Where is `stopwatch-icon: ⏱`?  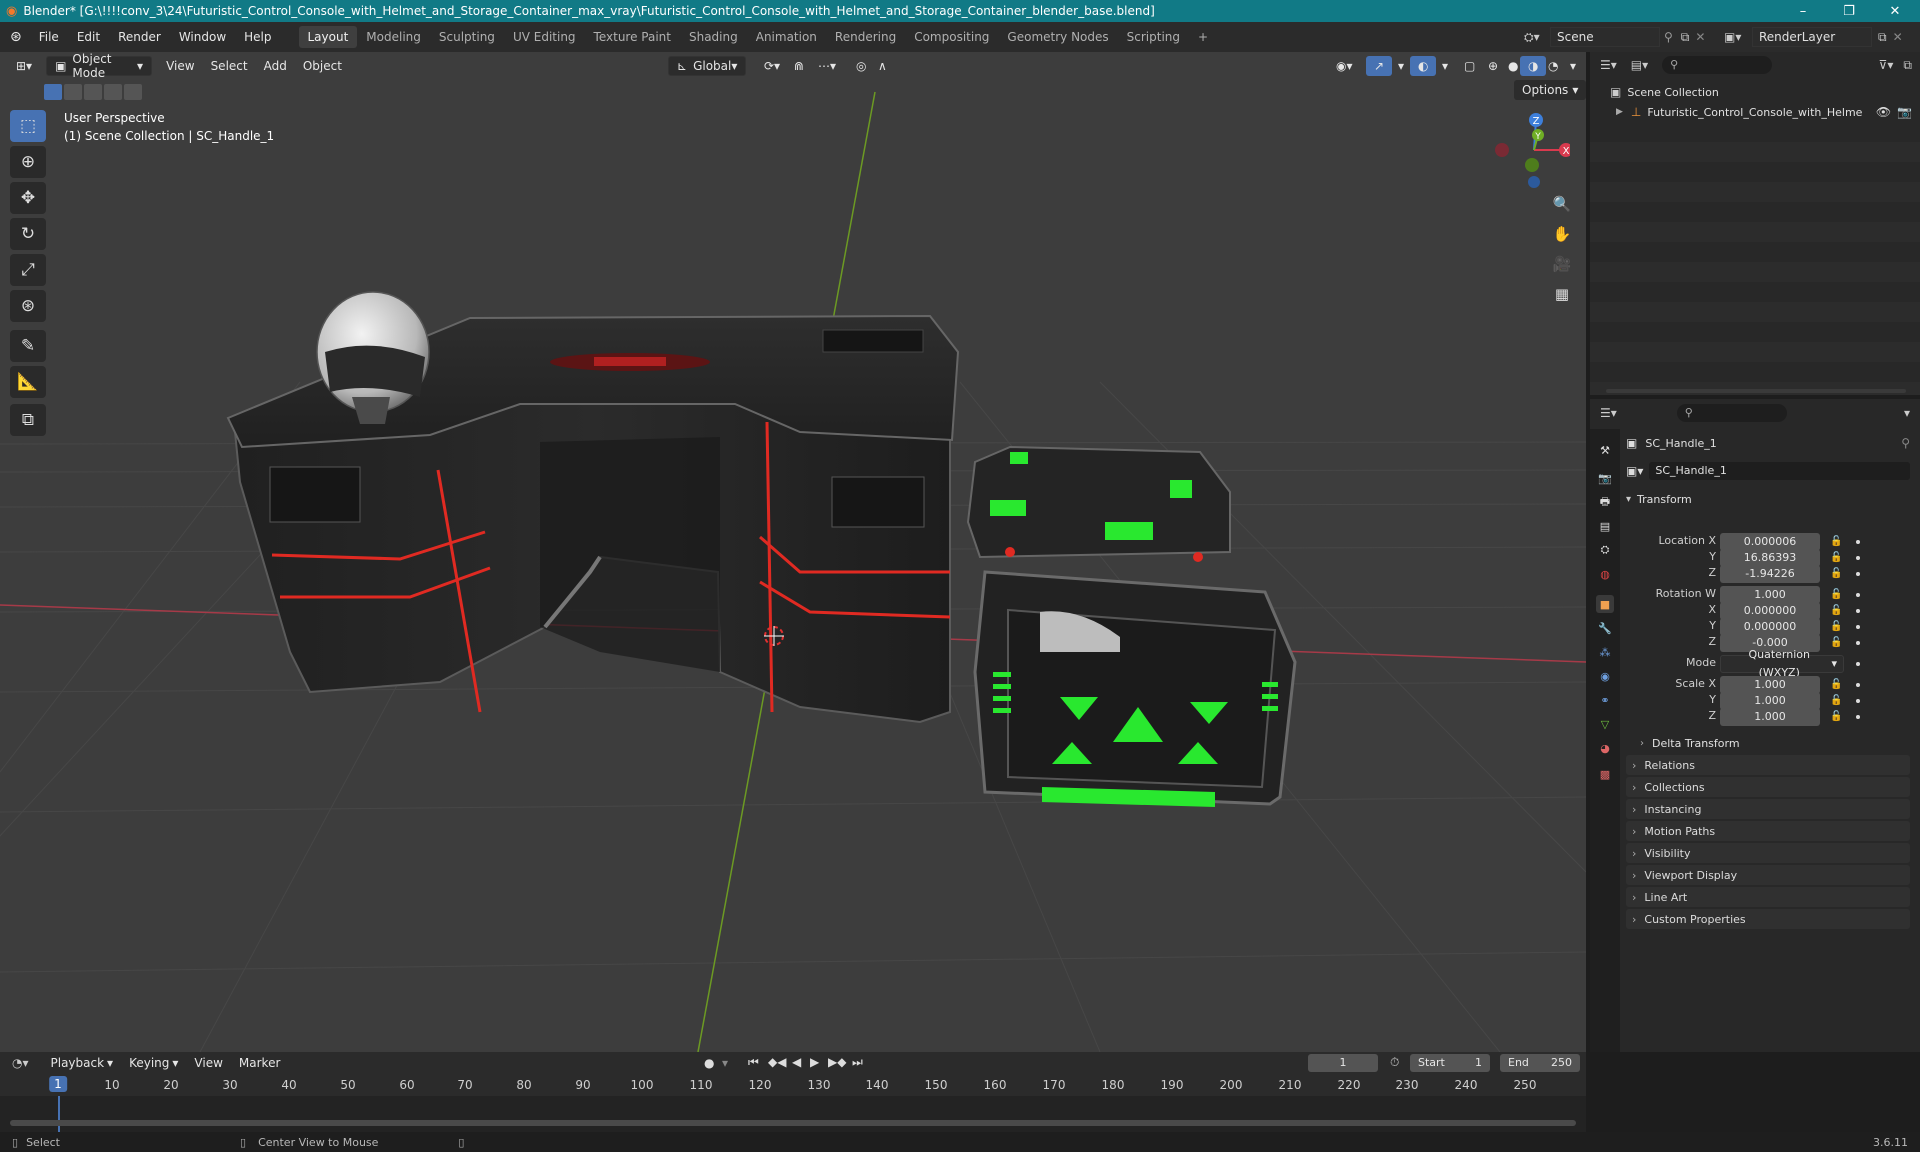 stopwatch-icon: ⏱ is located at coordinates (1394, 1062).